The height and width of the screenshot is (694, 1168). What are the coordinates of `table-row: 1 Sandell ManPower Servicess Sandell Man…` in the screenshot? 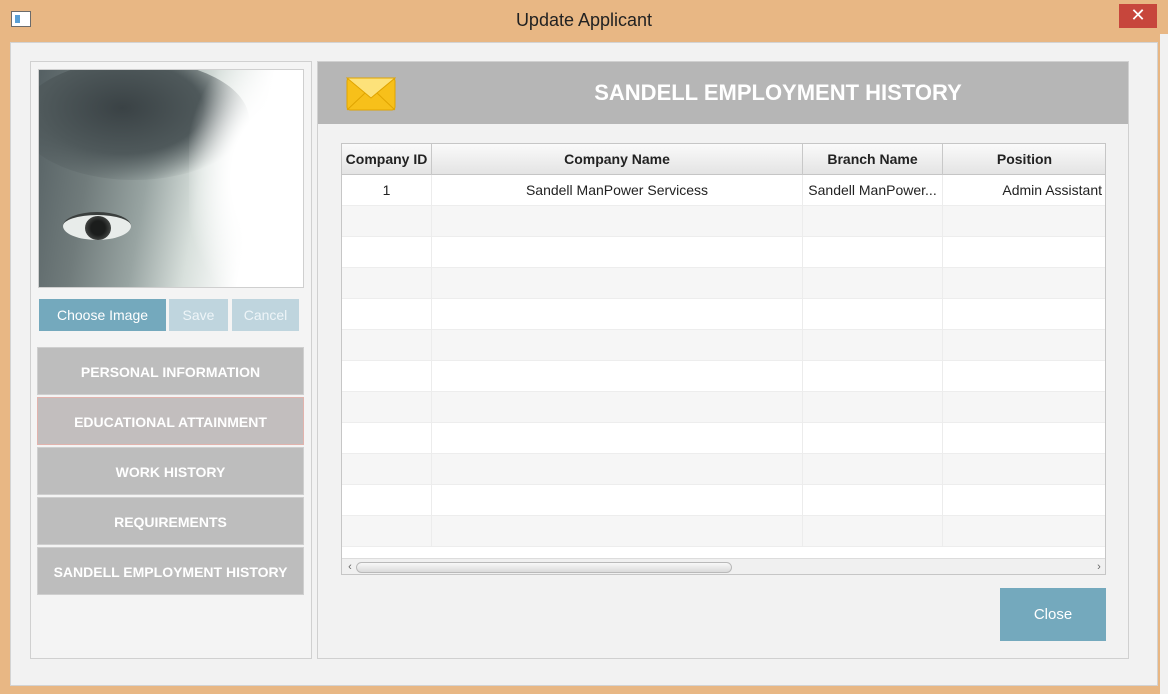 It's located at (723, 190).